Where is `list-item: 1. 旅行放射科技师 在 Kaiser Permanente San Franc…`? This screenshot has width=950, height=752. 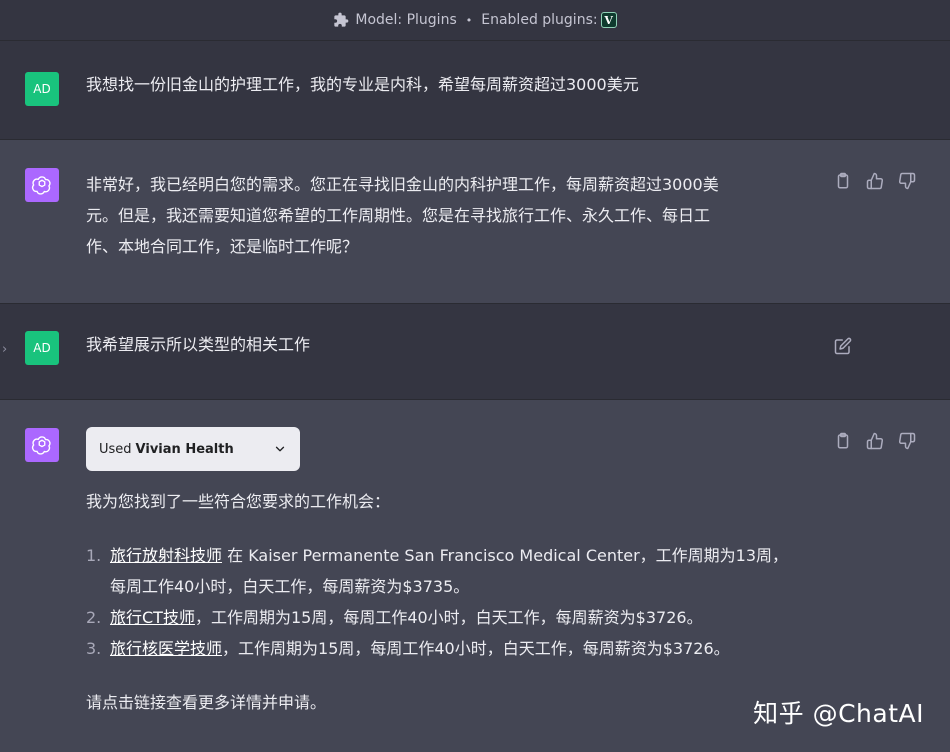 list-item: 1. 旅行放射科技师 在 Kaiser Permanente San Franc… is located at coordinates (446, 571).